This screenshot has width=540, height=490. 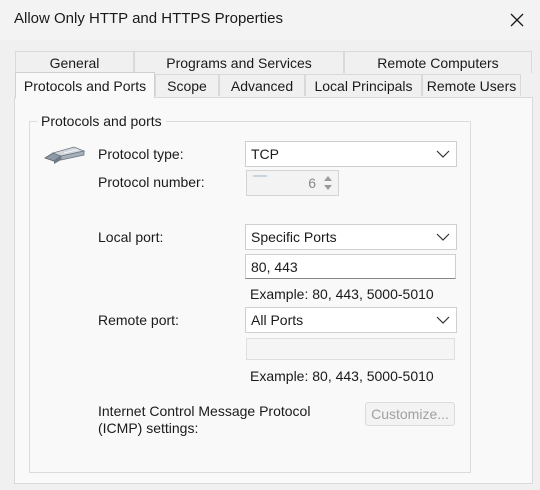 I want to click on local-port-value: Specific Ports, so click(x=294, y=237).